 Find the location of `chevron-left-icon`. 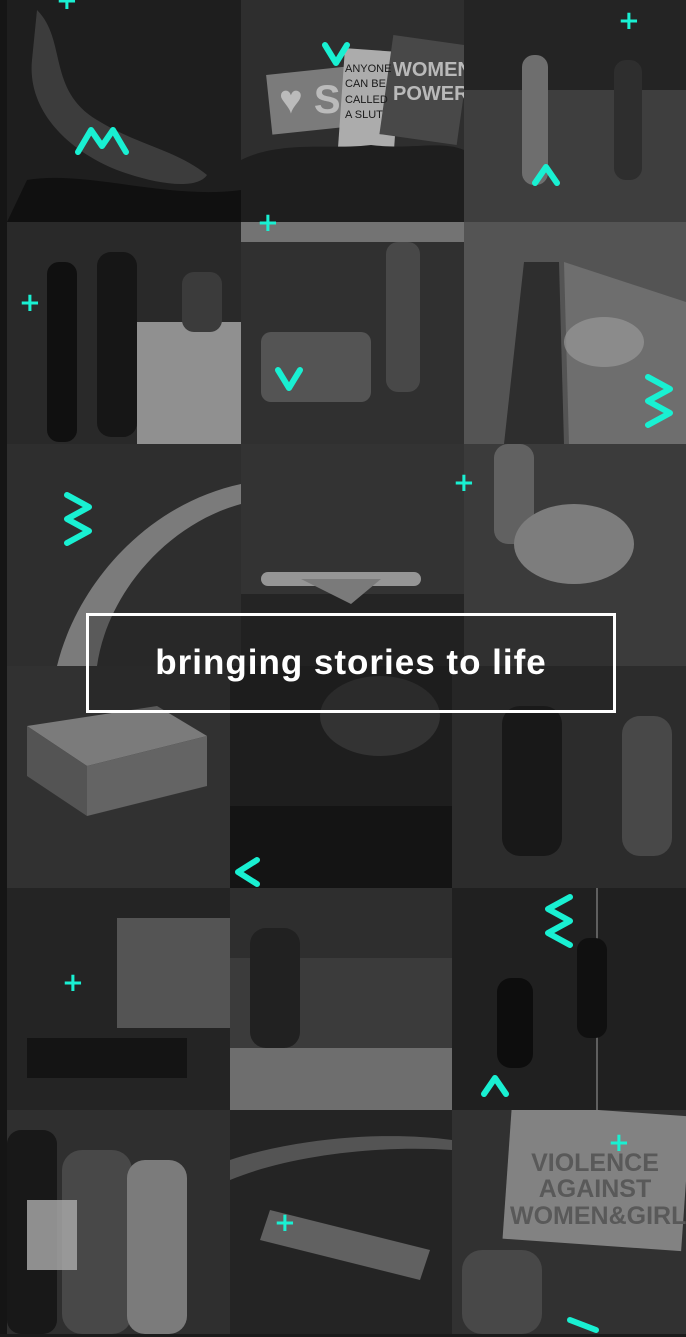

chevron-left-icon is located at coordinates (247, 873).